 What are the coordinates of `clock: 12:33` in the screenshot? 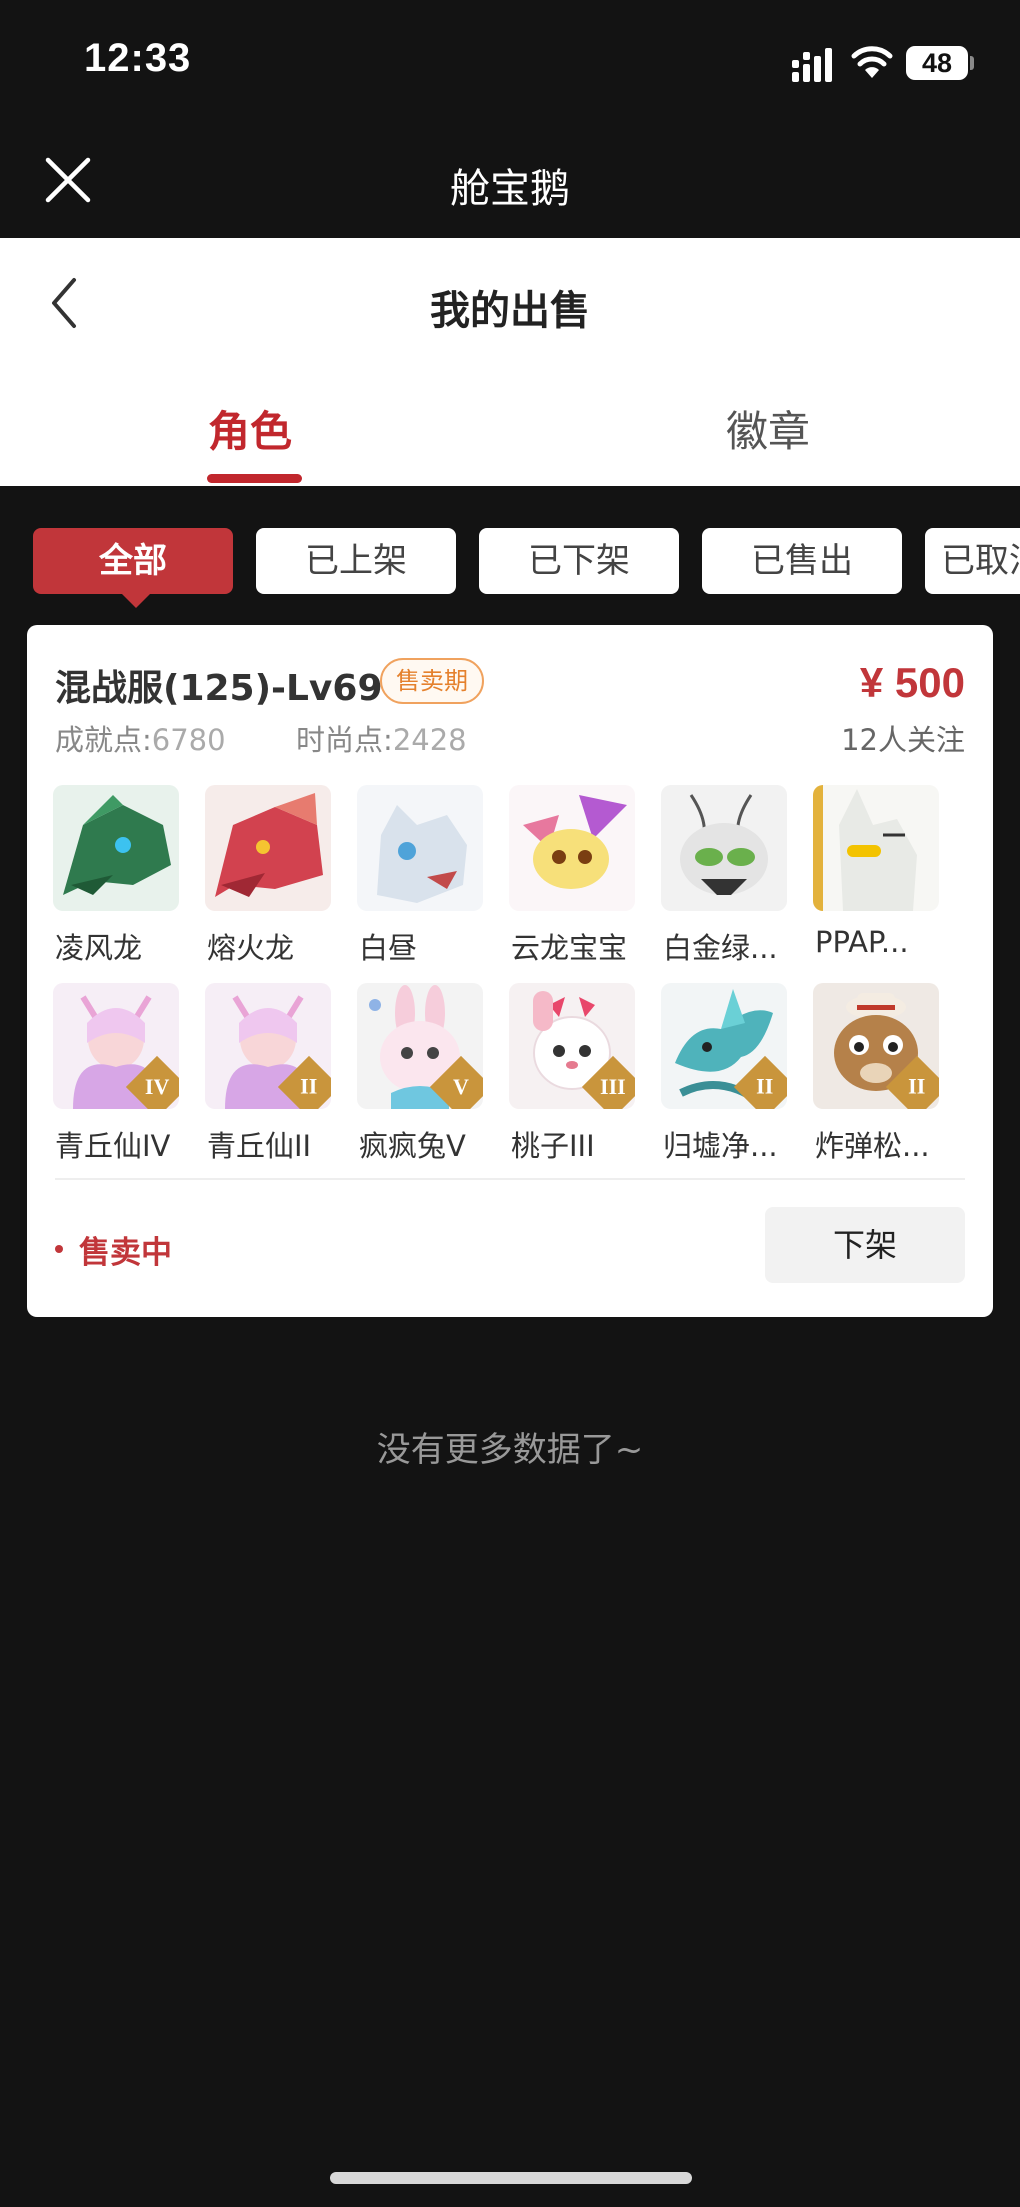 It's located at (138, 58).